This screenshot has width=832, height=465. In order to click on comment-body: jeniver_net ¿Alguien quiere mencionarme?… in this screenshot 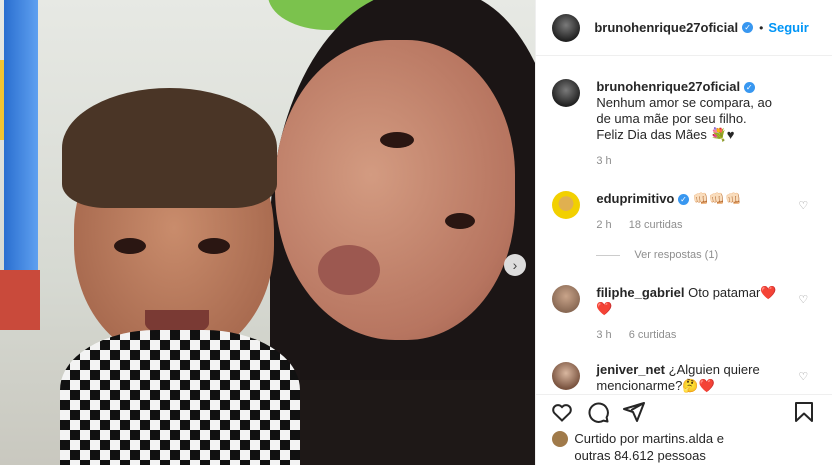, I will do `click(691, 377)`.